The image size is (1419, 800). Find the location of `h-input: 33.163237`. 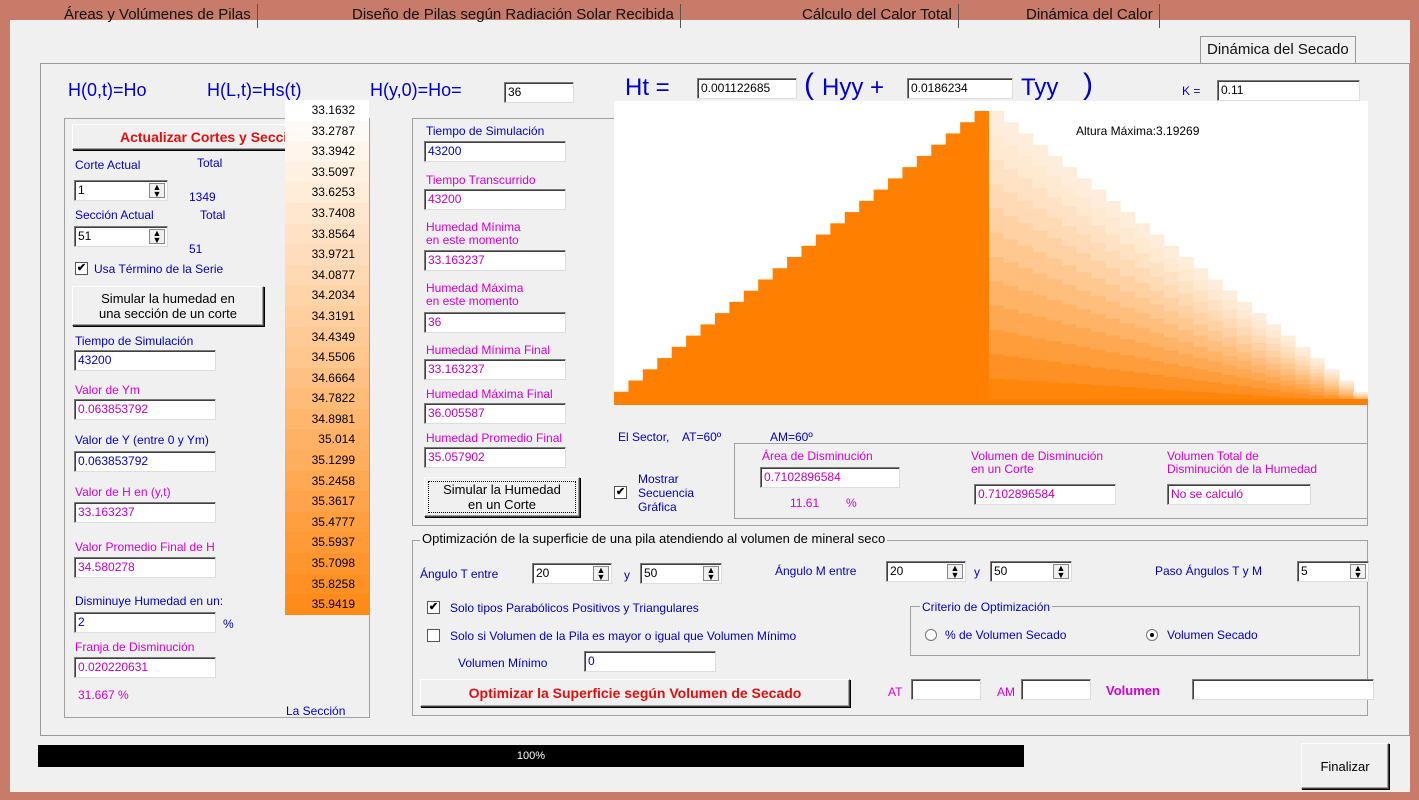

h-input: 33.163237 is located at coordinates (145, 512).